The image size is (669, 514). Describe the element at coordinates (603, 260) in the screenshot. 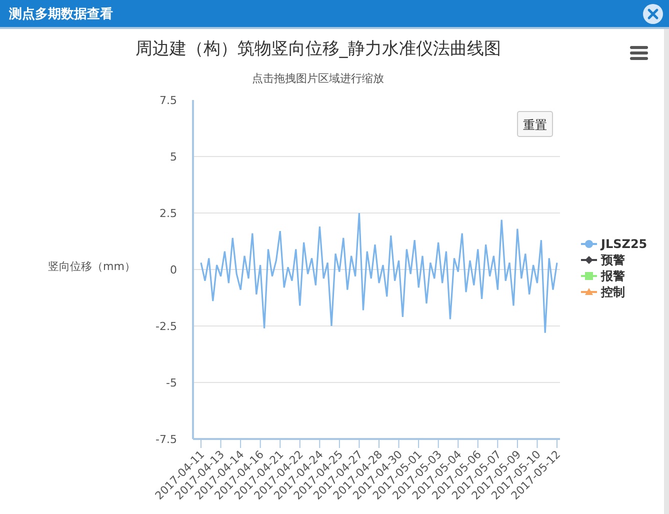

I see `legend-item: 预警` at that location.